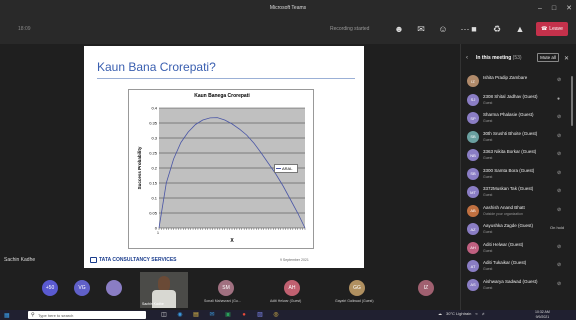 The width and height of the screenshot is (576, 320). I want to click on system-tray: ☁ 30°C Lightrain ≈ ♬, so click(462, 313).